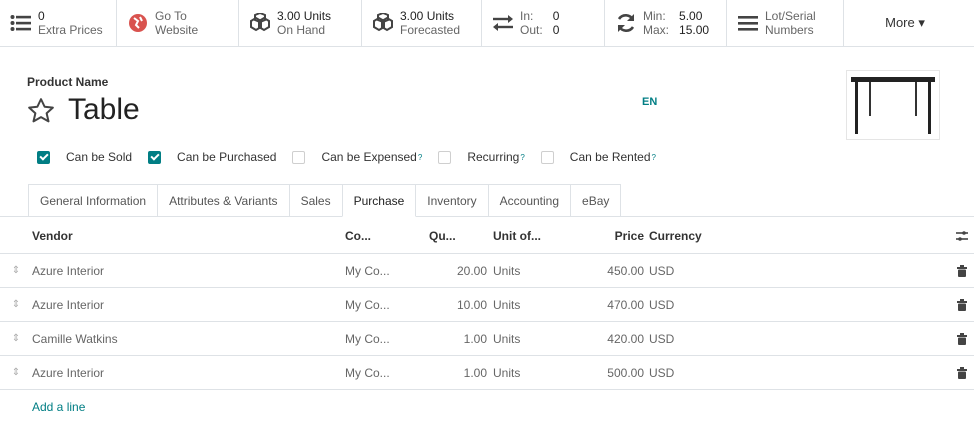 Image resolution: width=974 pixels, height=424 pixels. What do you see at coordinates (212, 157) in the screenshot?
I see `can-be-purchased-checkbox: Can be Purchased` at bounding box center [212, 157].